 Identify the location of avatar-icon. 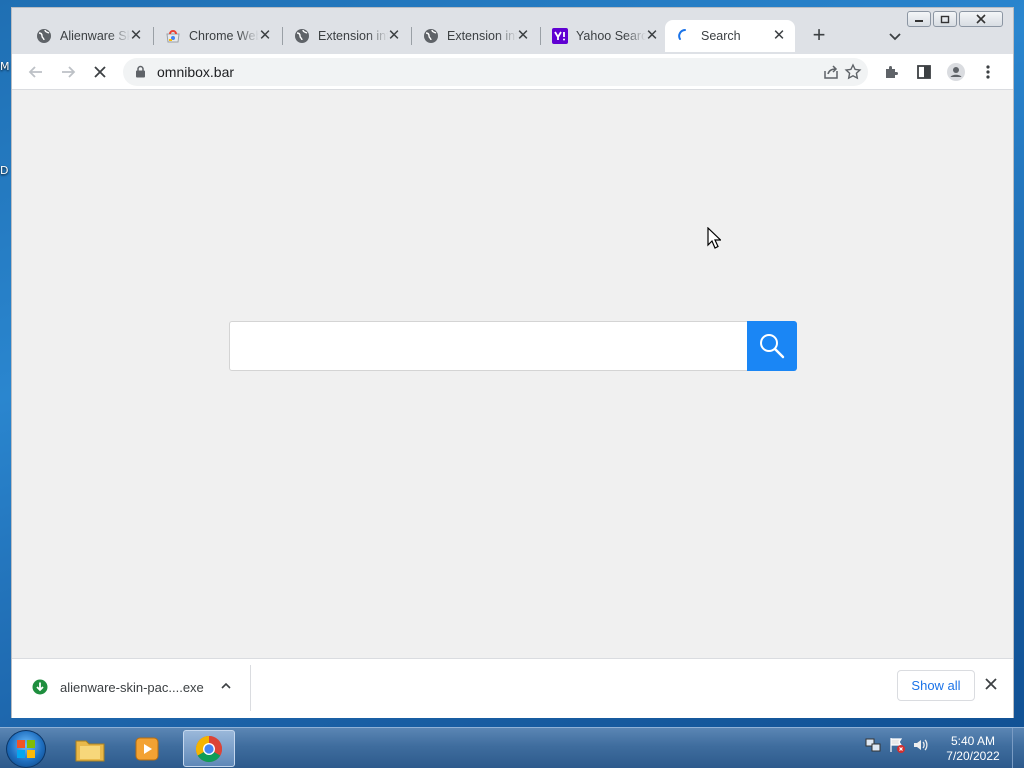
(956, 72).